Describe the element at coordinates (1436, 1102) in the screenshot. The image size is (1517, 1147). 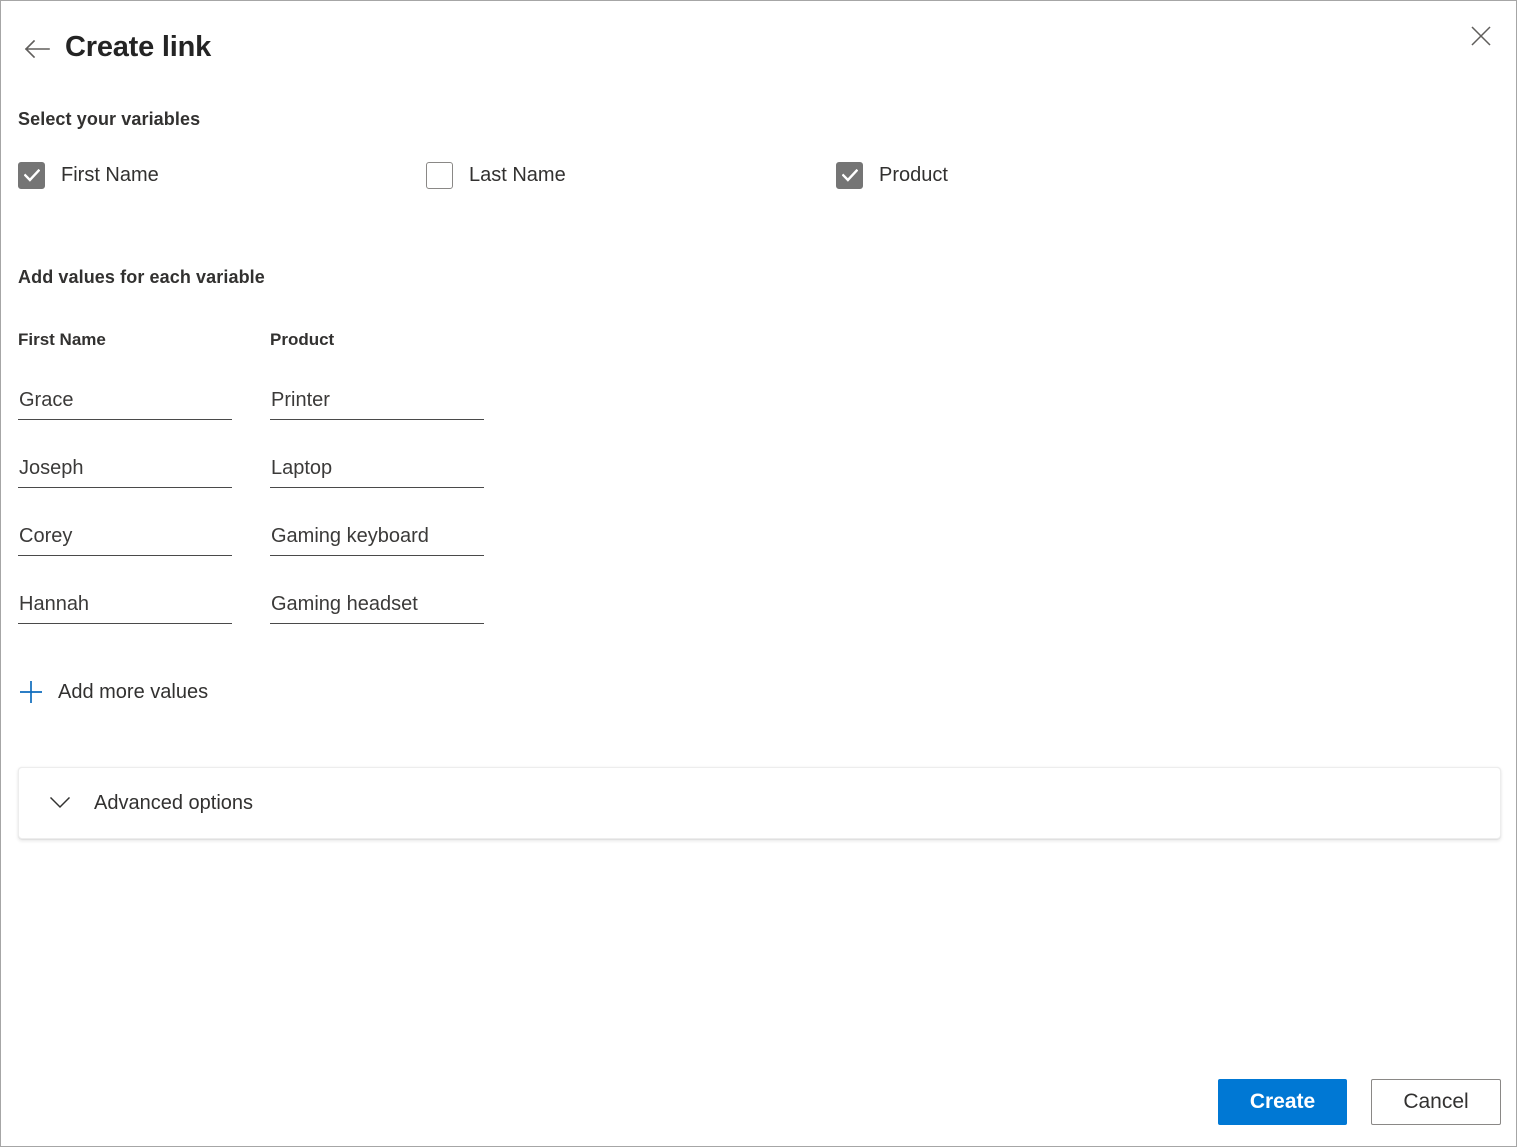
I see `cancel-button: Cancel` at that location.